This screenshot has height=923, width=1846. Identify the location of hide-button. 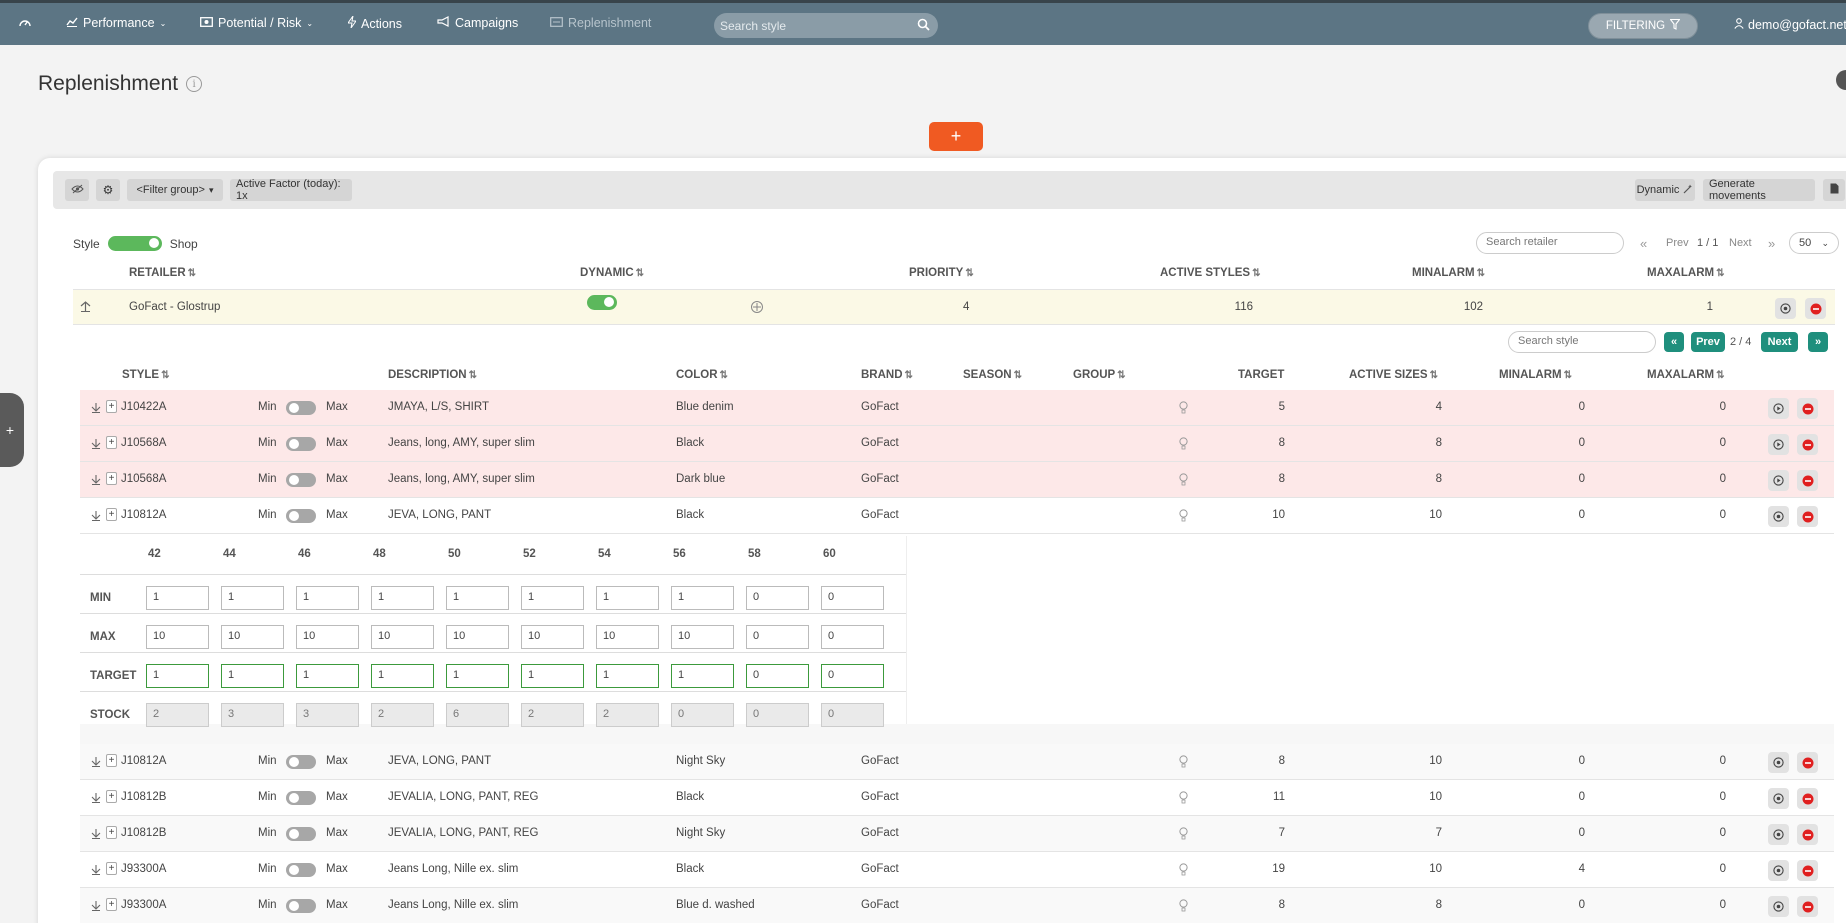
(77, 190).